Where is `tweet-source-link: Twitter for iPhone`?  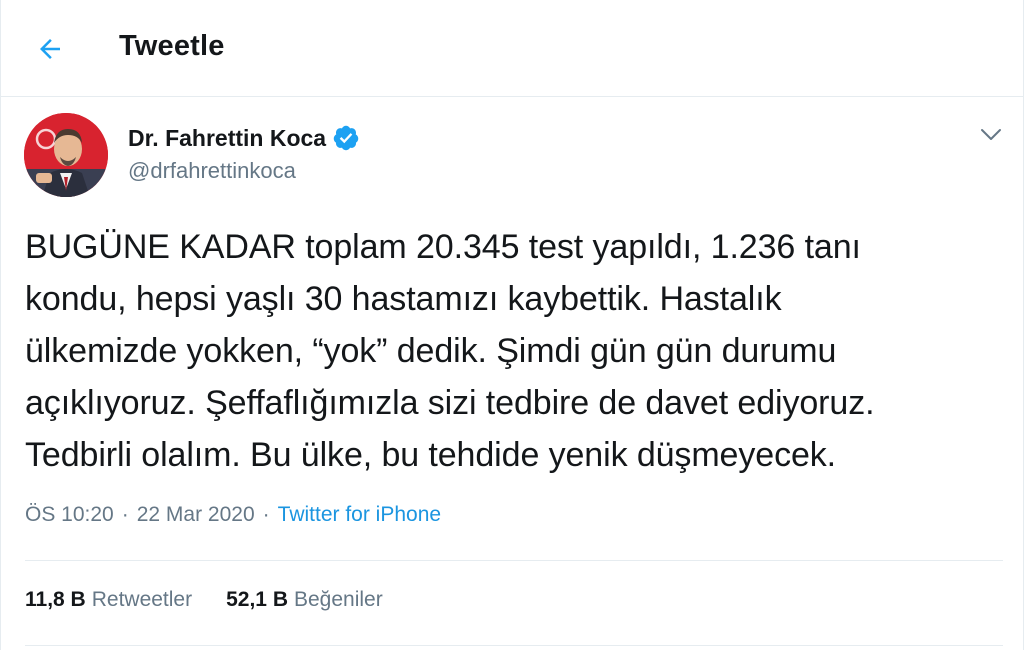 tweet-source-link: Twitter for iPhone is located at coordinates (359, 515).